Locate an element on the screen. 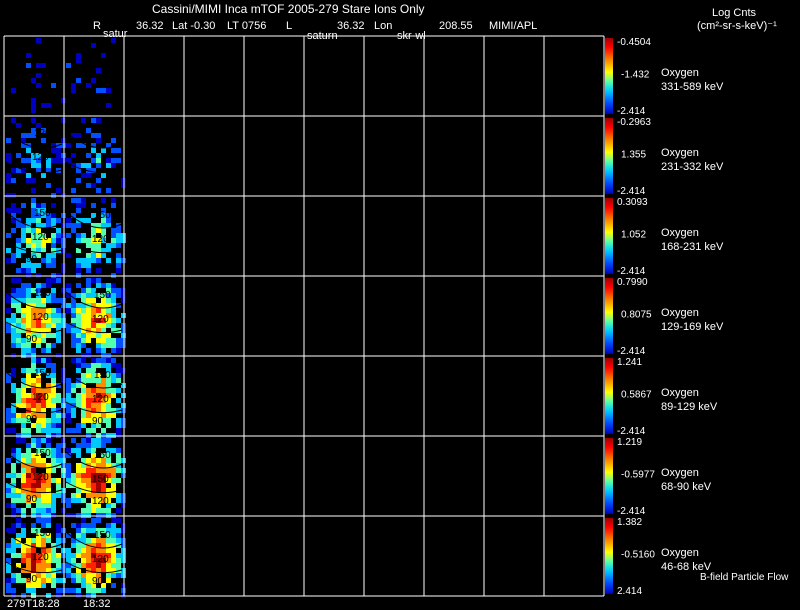  colorbar-min-label: -2.414 is located at coordinates (631, 351).